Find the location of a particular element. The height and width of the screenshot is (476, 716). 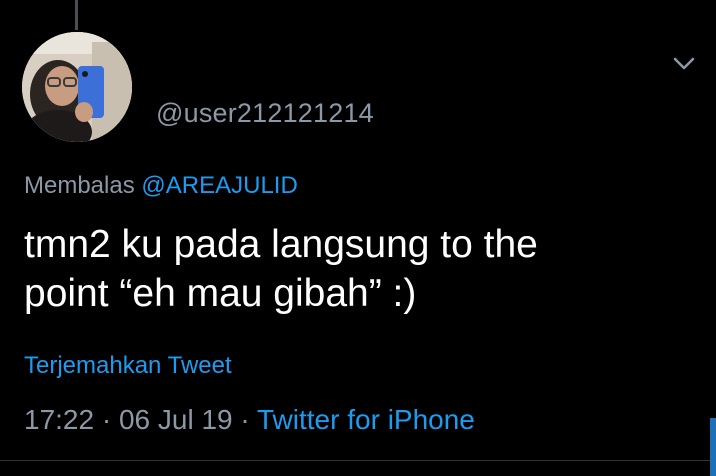

user-handle: @user212121214 is located at coordinates (265, 113).